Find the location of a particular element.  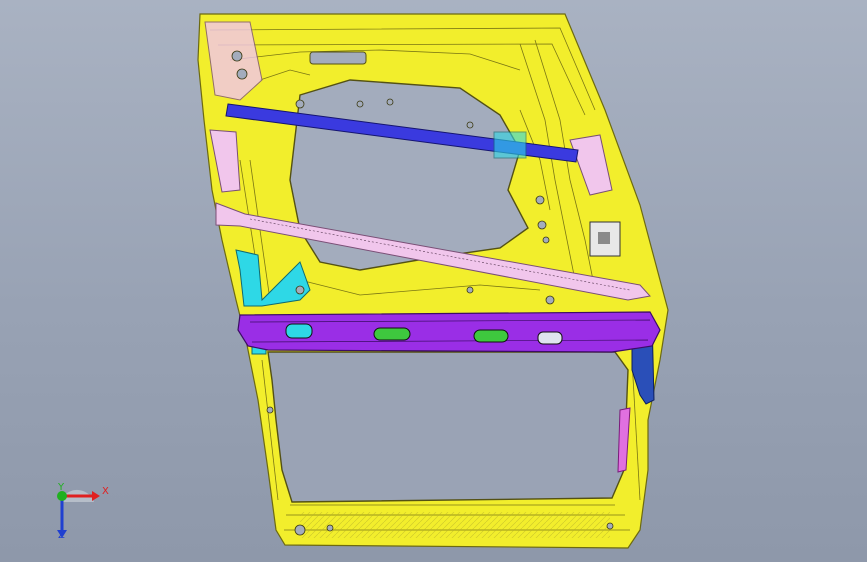

z-axis-label: Z is located at coordinates (61, 535).